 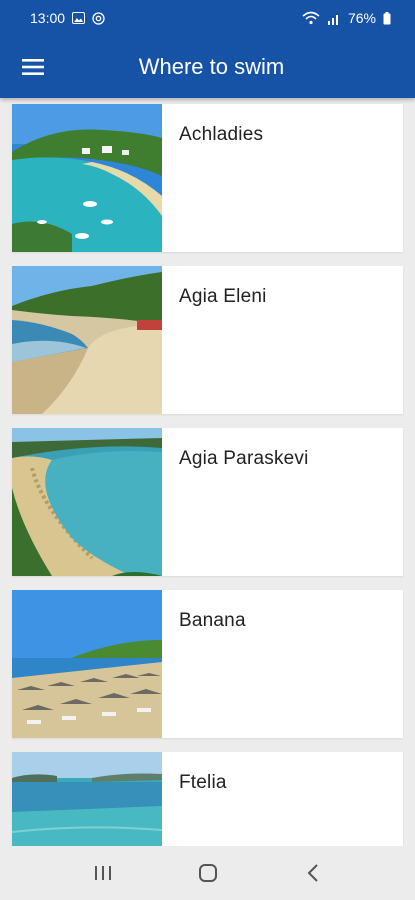 I want to click on beach-name: Achladies, so click(x=221, y=134).